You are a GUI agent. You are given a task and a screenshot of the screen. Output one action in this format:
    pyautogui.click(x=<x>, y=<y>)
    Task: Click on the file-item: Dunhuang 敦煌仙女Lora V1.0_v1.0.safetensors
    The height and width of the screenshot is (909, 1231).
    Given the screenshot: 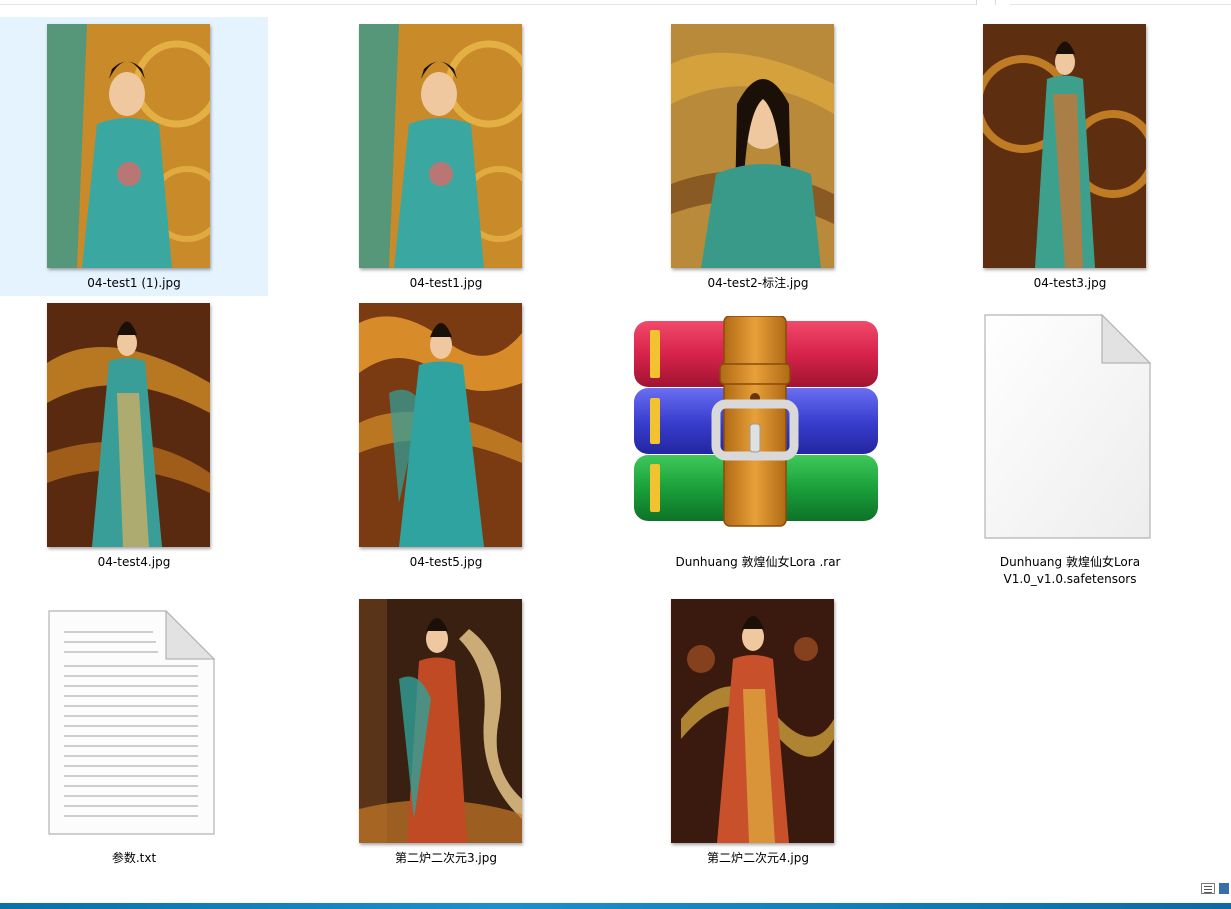 What is the action you would take?
    pyautogui.click(x=1070, y=443)
    